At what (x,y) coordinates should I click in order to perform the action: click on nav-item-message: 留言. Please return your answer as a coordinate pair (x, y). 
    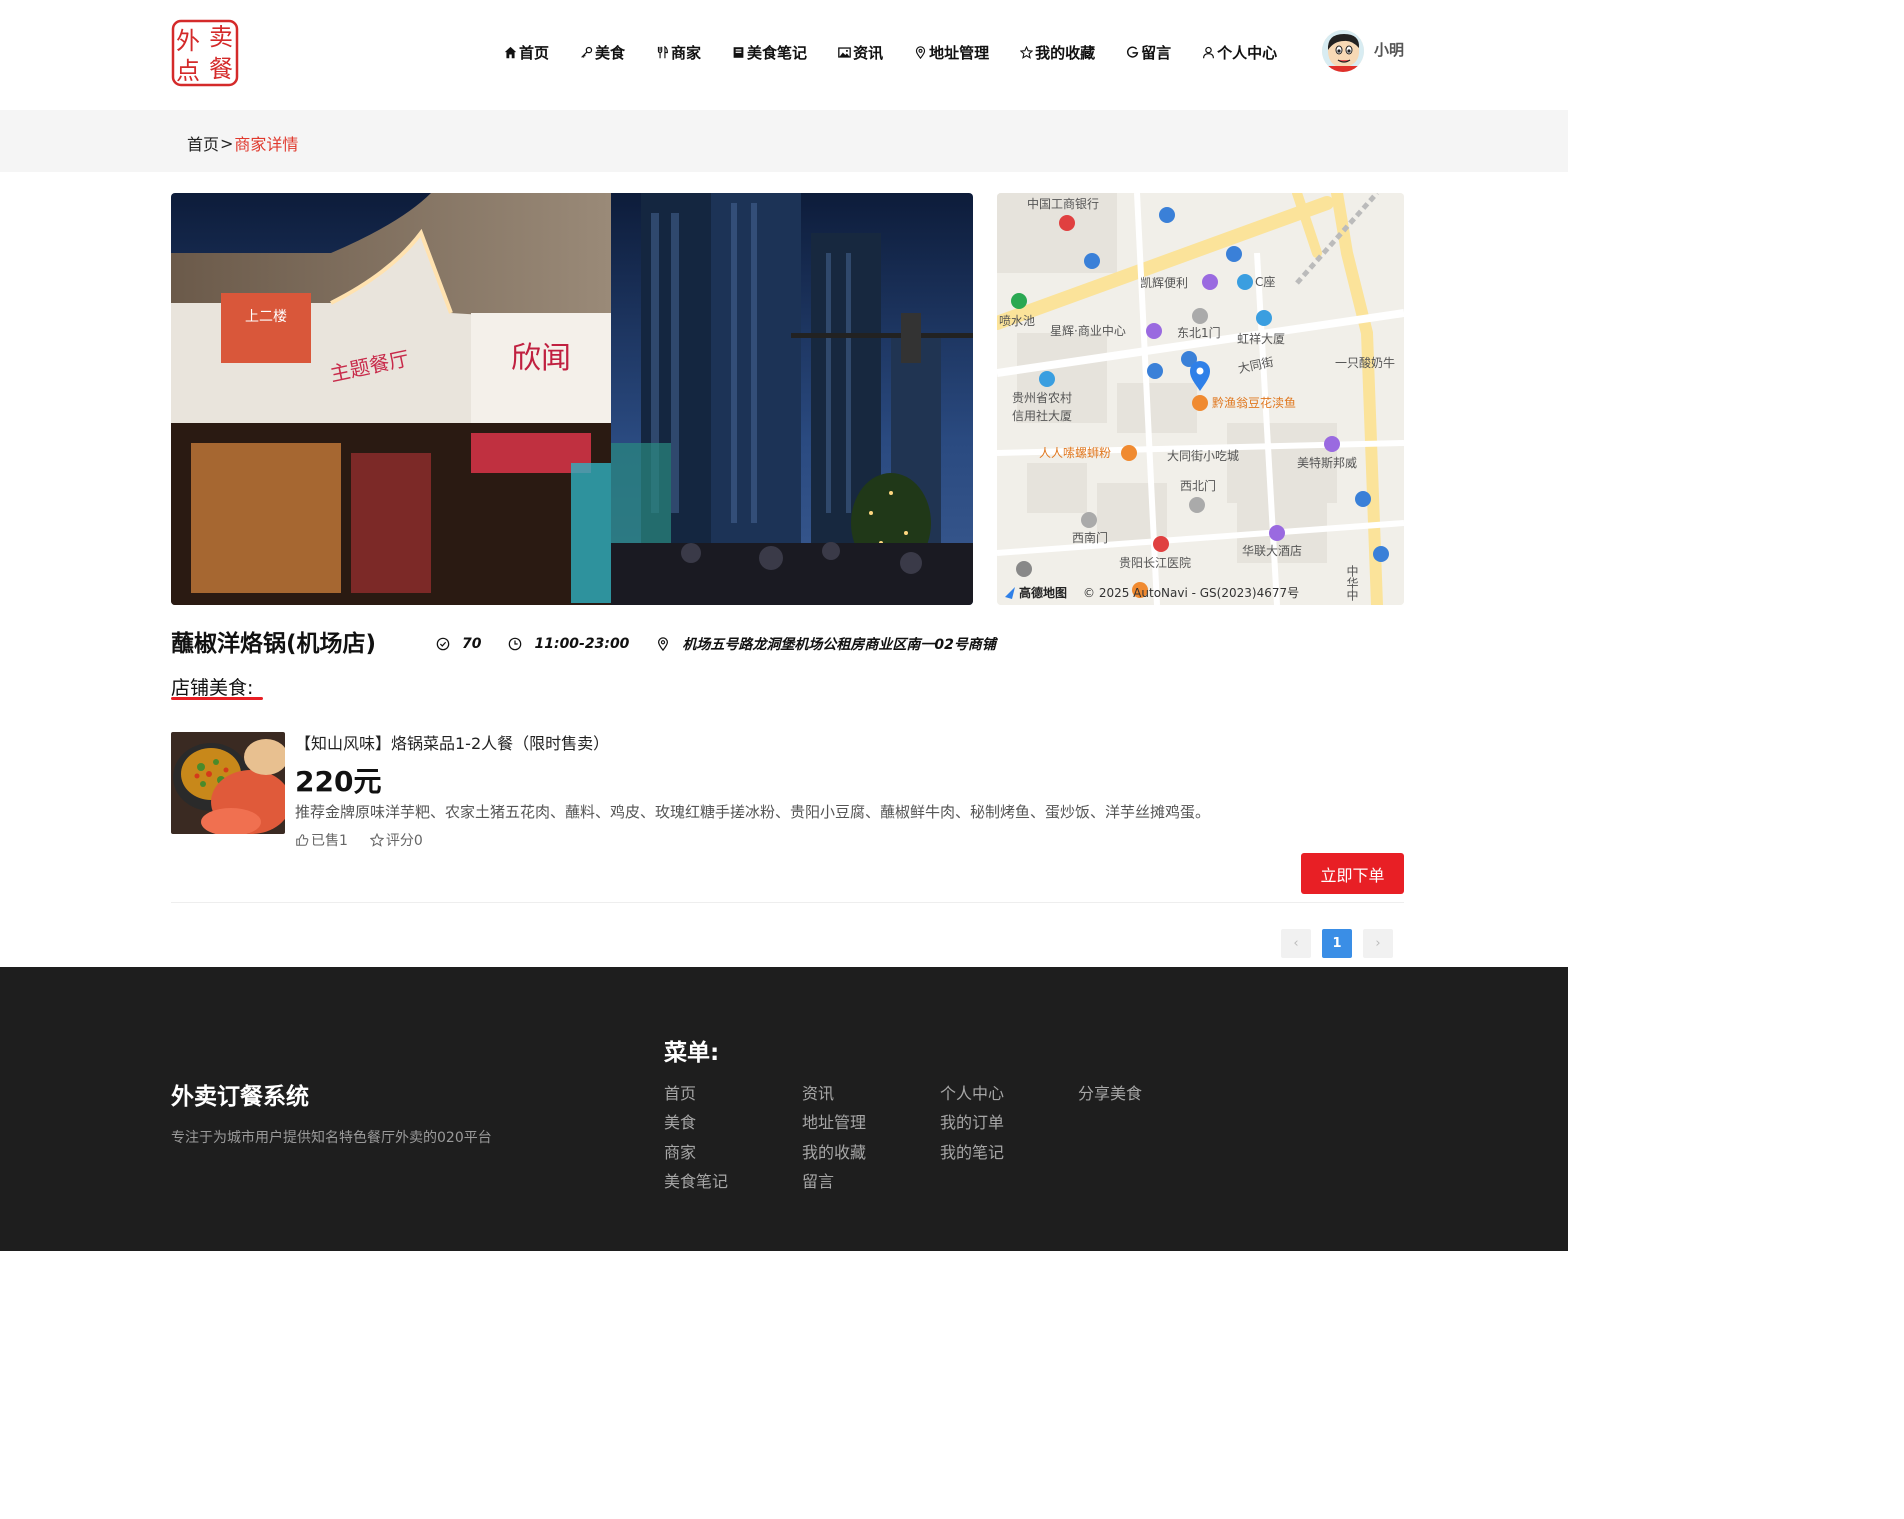
    Looking at the image, I should click on (1148, 52).